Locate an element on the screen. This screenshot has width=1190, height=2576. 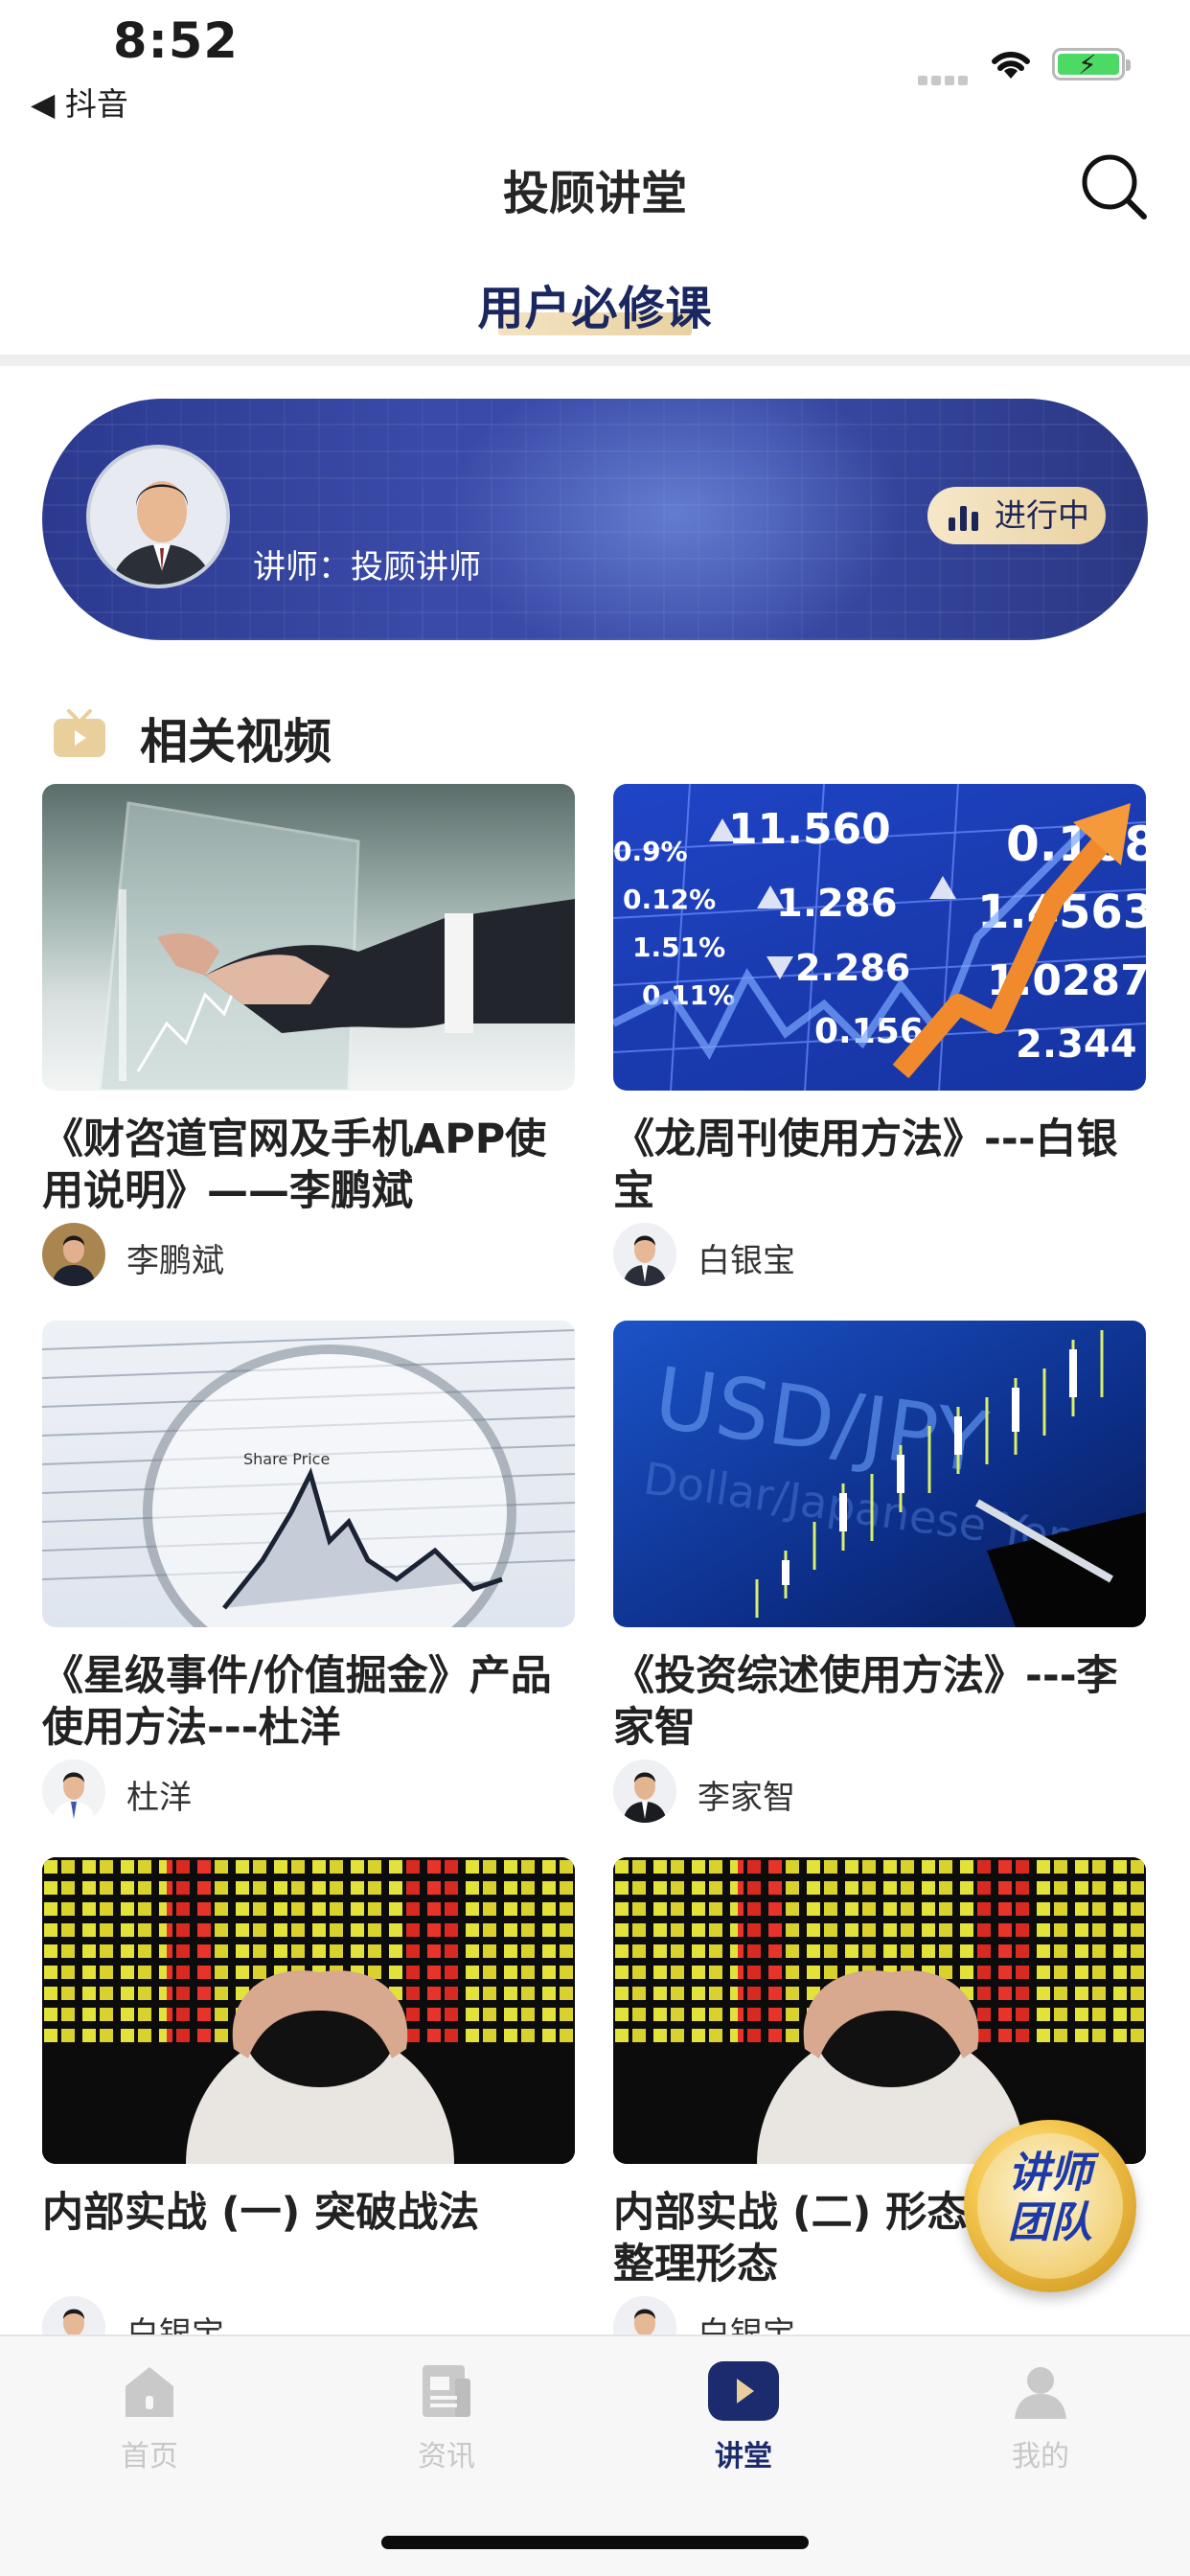
status-badge: 进行中 is located at coordinates (1016, 515).